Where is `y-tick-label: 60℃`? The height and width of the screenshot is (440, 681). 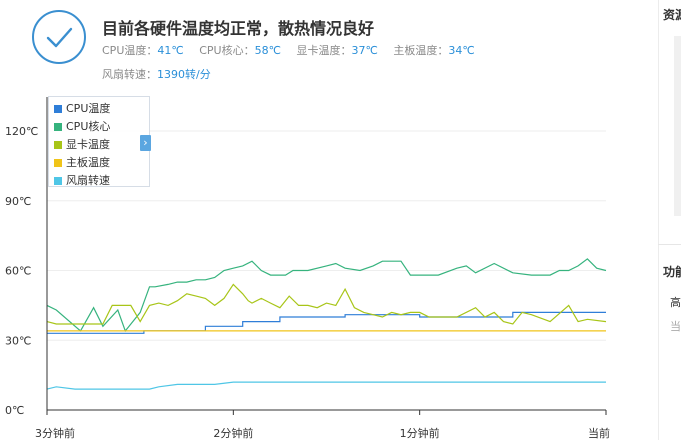
y-tick-label: 60℃ is located at coordinates (18, 271).